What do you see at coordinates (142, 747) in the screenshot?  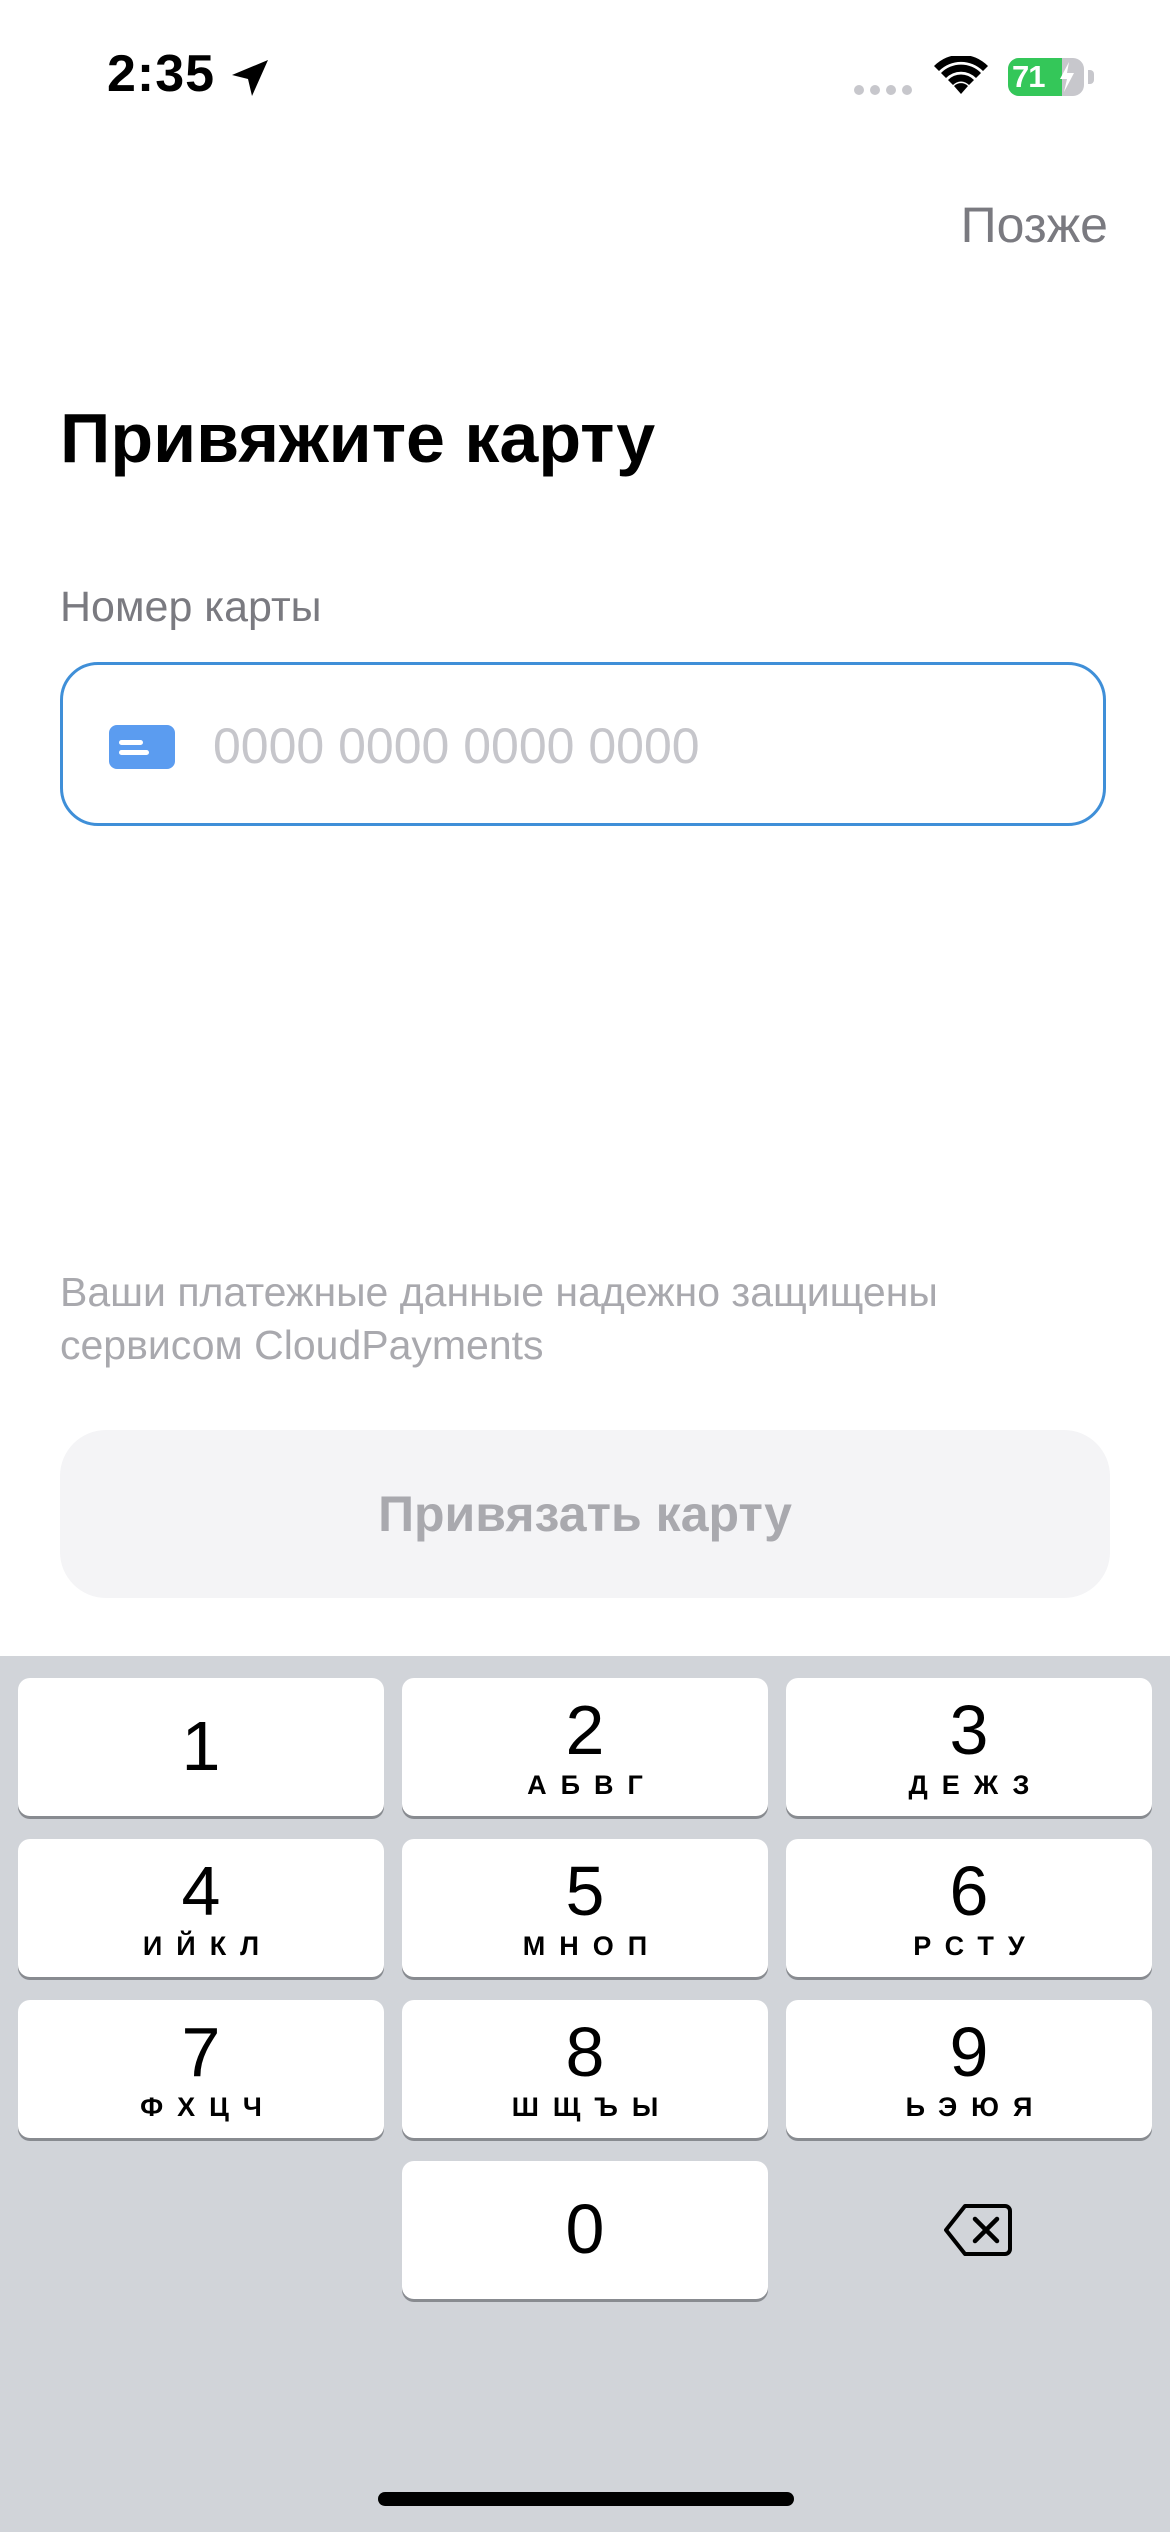 I see `credit-card-icon` at bounding box center [142, 747].